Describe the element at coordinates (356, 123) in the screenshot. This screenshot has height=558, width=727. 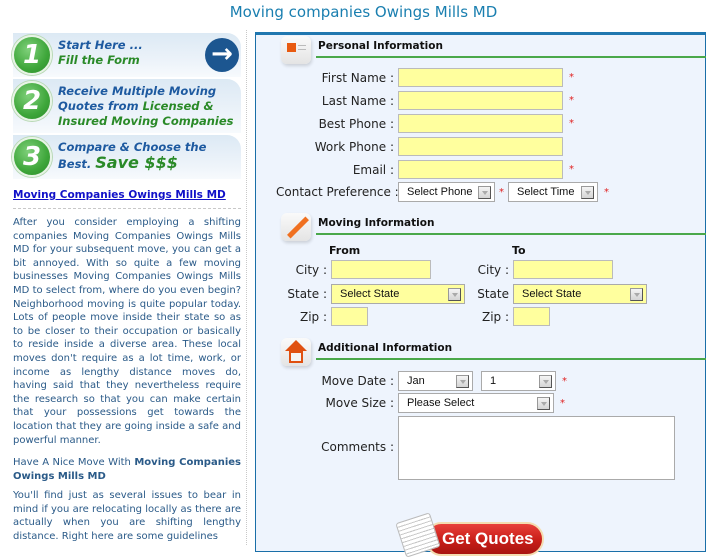
I see `best-phone-label: Best Phone :` at that location.